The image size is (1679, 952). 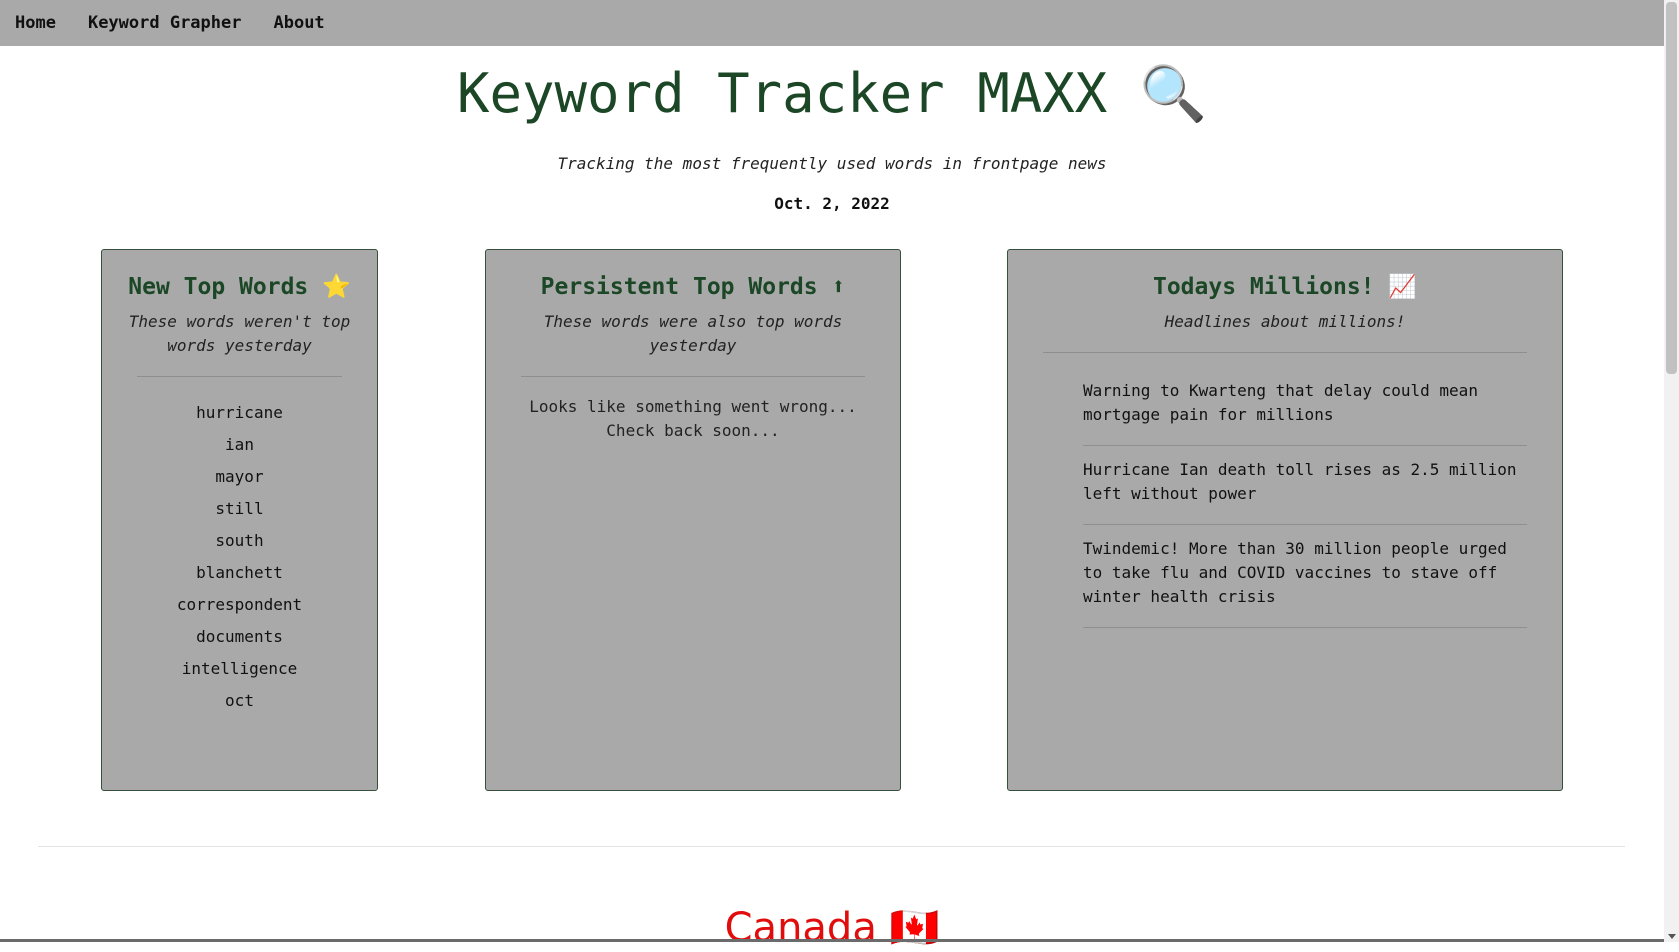 What do you see at coordinates (239, 572) in the screenshot?
I see `list-item: blanchett` at bounding box center [239, 572].